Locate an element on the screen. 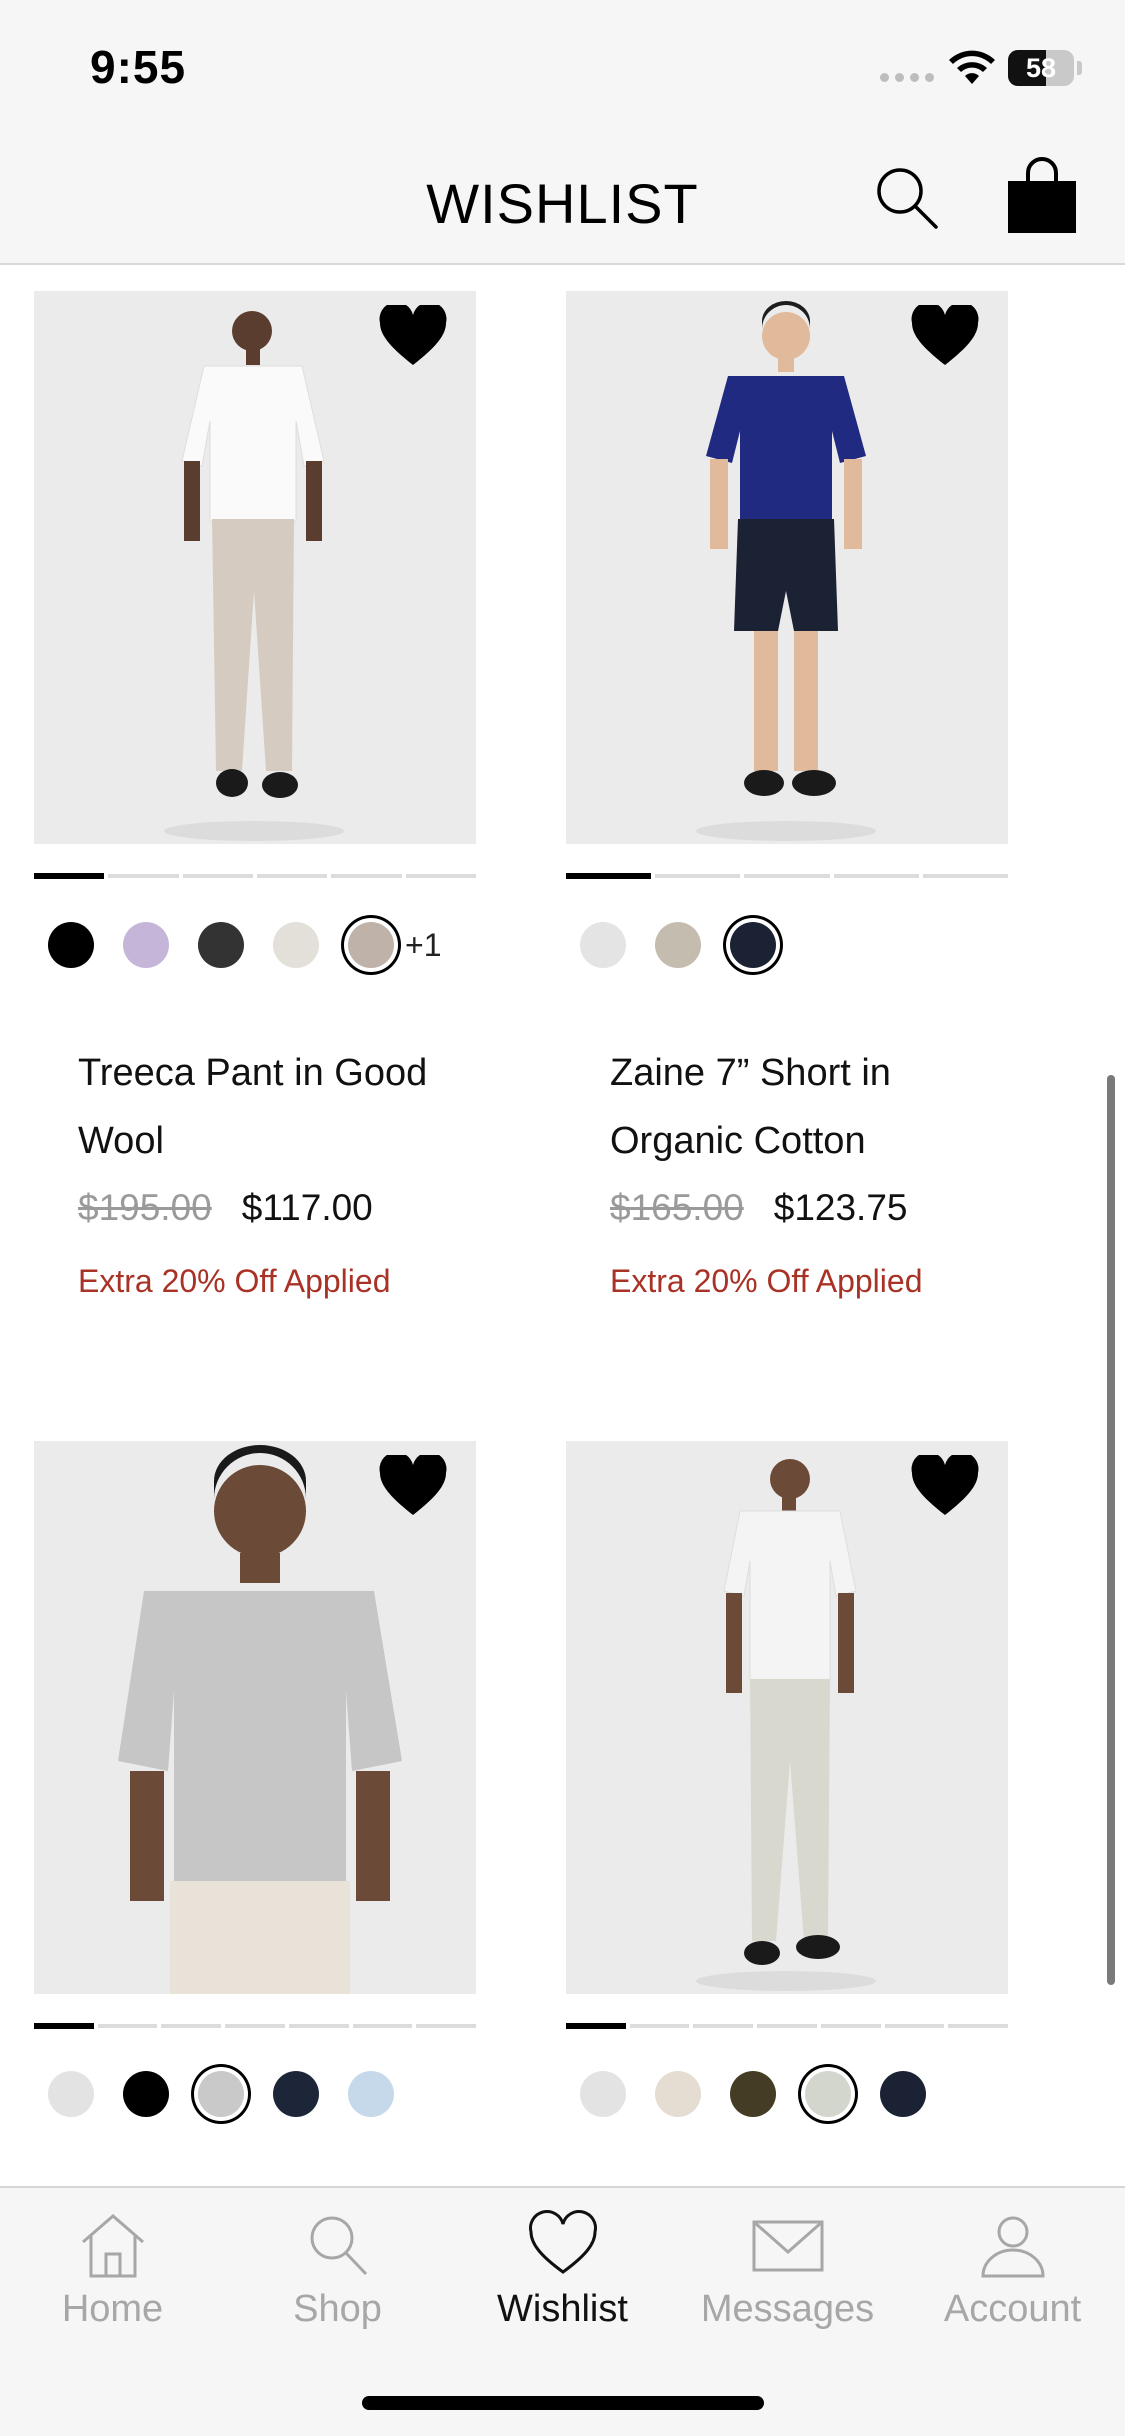 Image resolution: width=1125 pixels, height=2436 pixels. tab-home: Home is located at coordinates (112, 2269).